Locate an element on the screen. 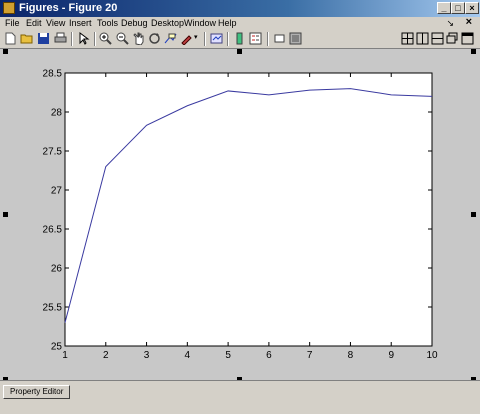 The width and height of the screenshot is (480, 414). figure-close-icon: × is located at coordinates (469, 22).